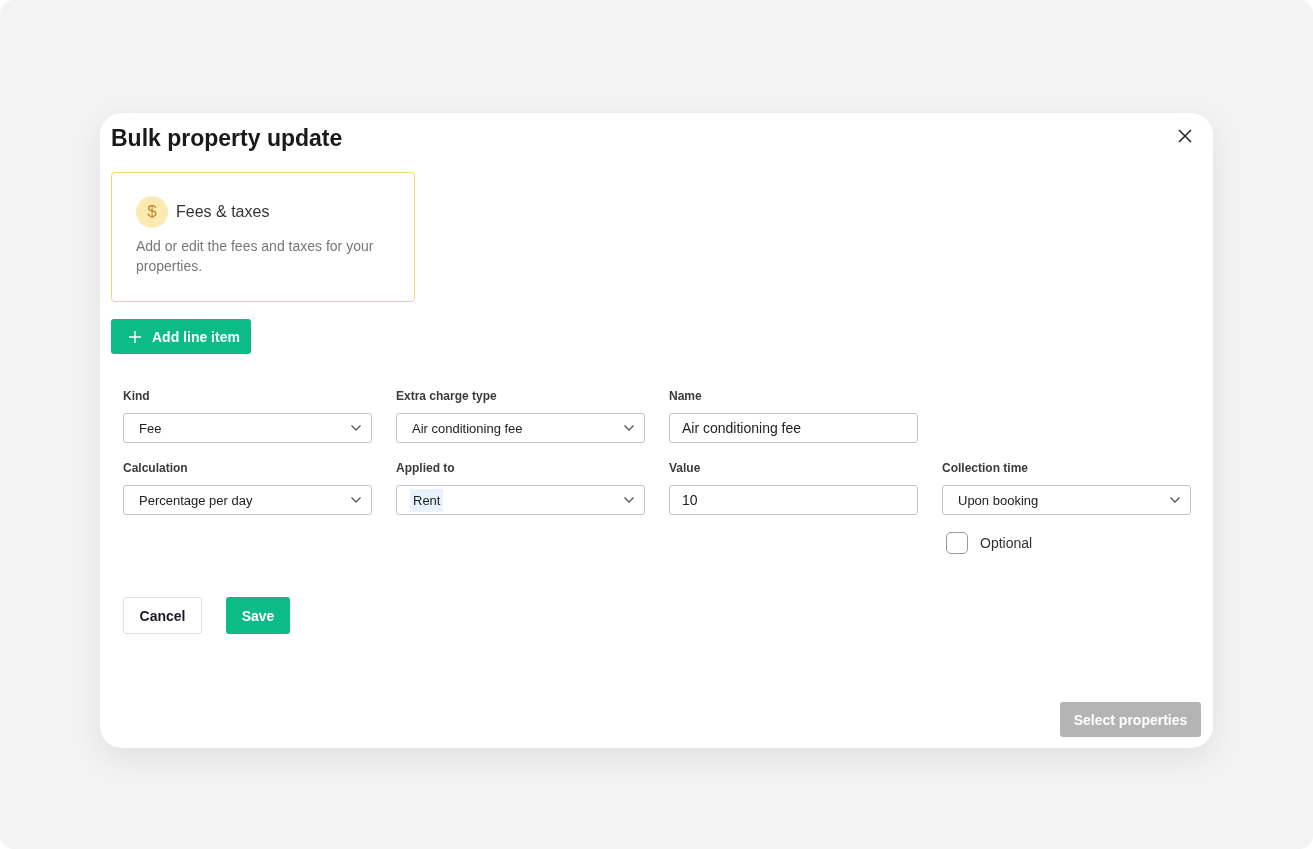  Describe the element at coordinates (135, 336) in the screenshot. I see `plus-icon` at that location.